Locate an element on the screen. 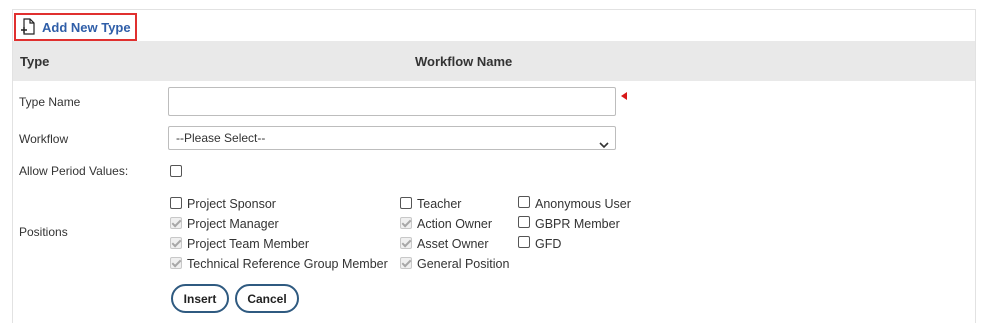 Image resolution: width=983 pixels, height=323 pixels. position-checkbox-project-sponsor is located at coordinates (176, 203).